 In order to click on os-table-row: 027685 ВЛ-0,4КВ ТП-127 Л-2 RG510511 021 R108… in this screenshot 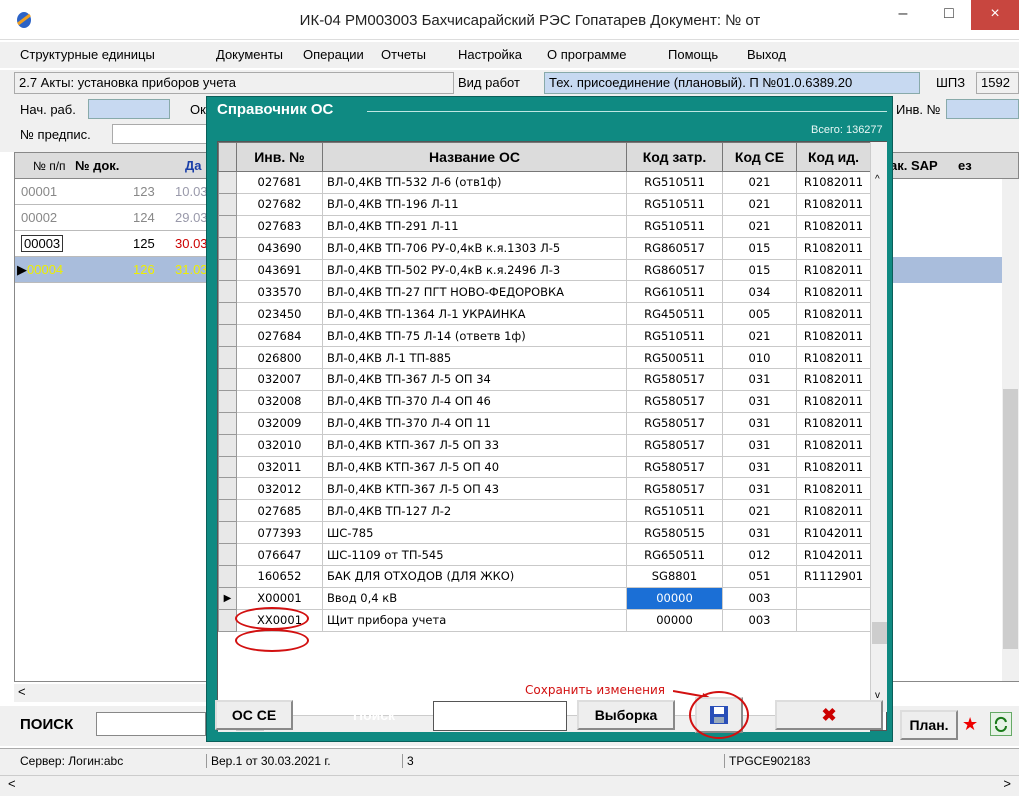, I will do `click(544, 511)`.